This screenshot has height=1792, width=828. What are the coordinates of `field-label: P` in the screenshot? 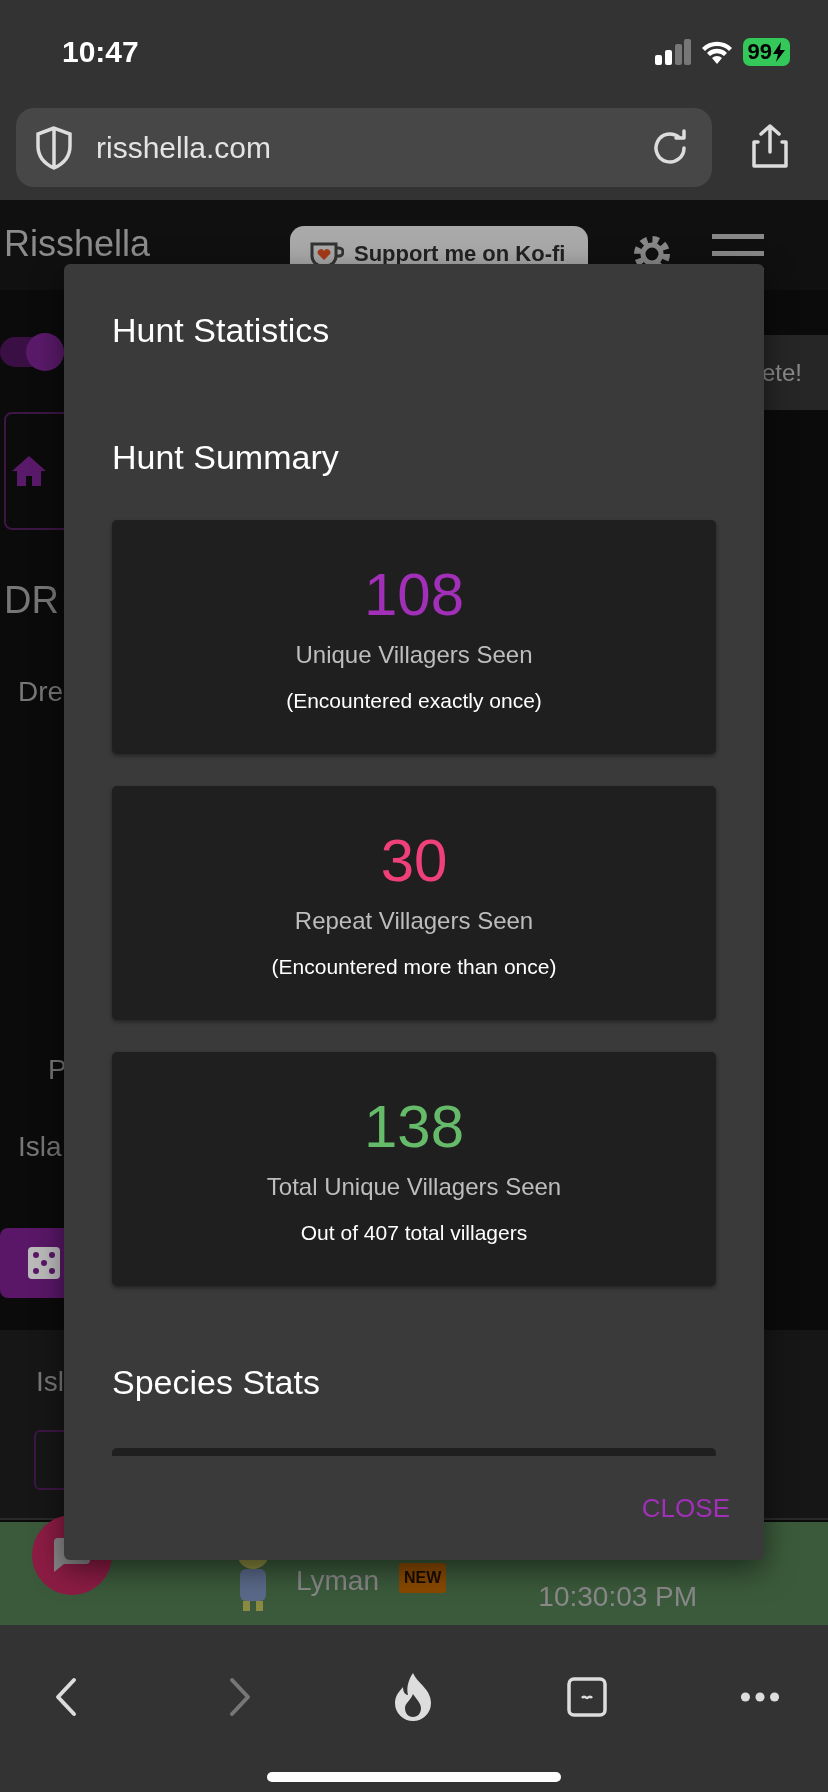 It's located at (57, 1070).